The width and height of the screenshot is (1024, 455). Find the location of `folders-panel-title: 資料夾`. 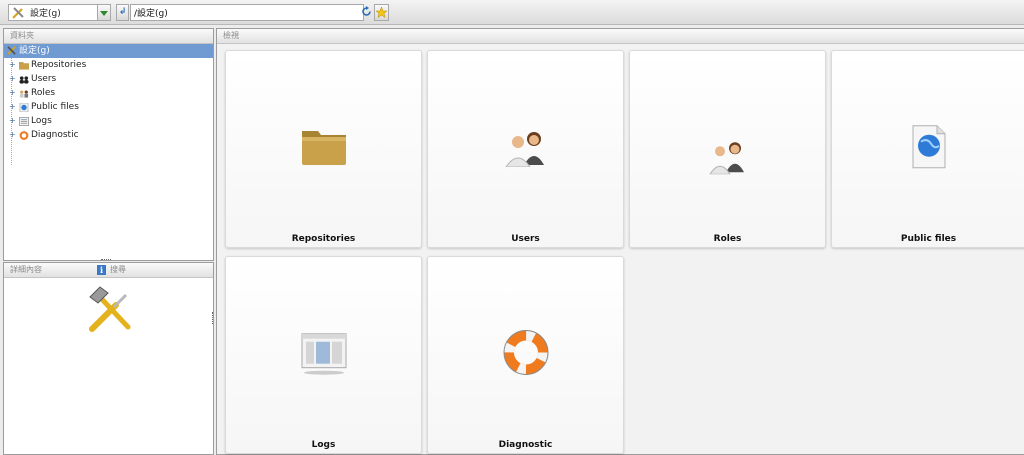

folders-panel-title: 資料夾 is located at coordinates (108, 36).